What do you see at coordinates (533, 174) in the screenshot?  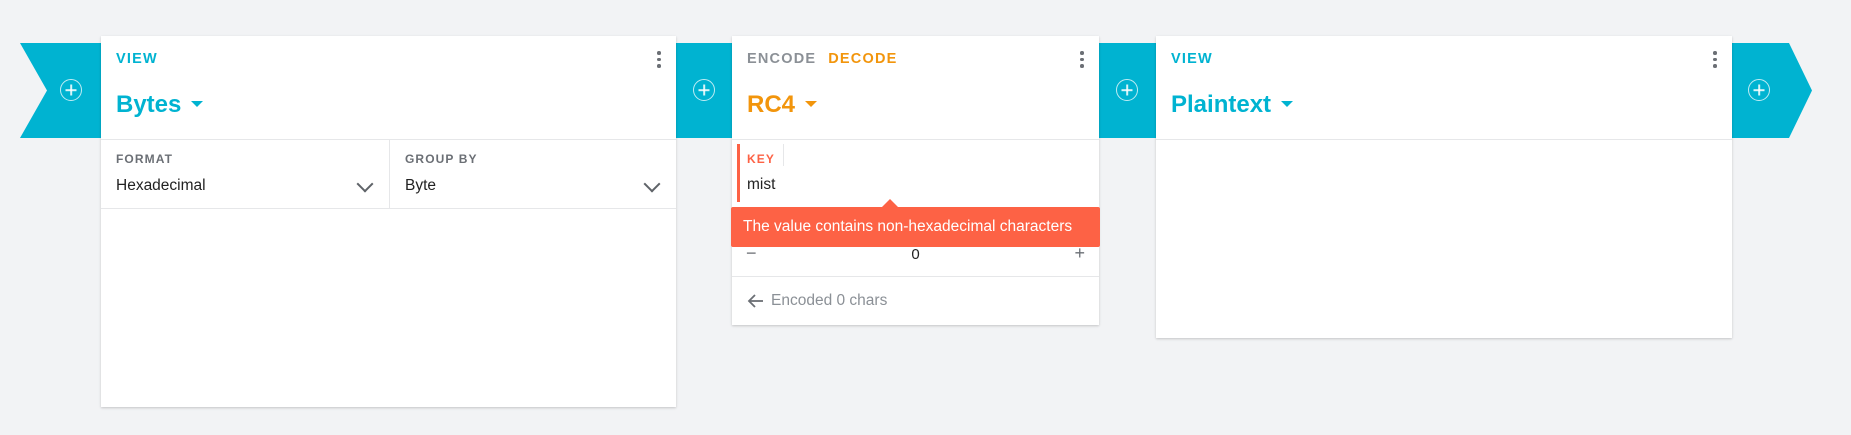 I see `group-by-select: GROUP BY Byte` at bounding box center [533, 174].